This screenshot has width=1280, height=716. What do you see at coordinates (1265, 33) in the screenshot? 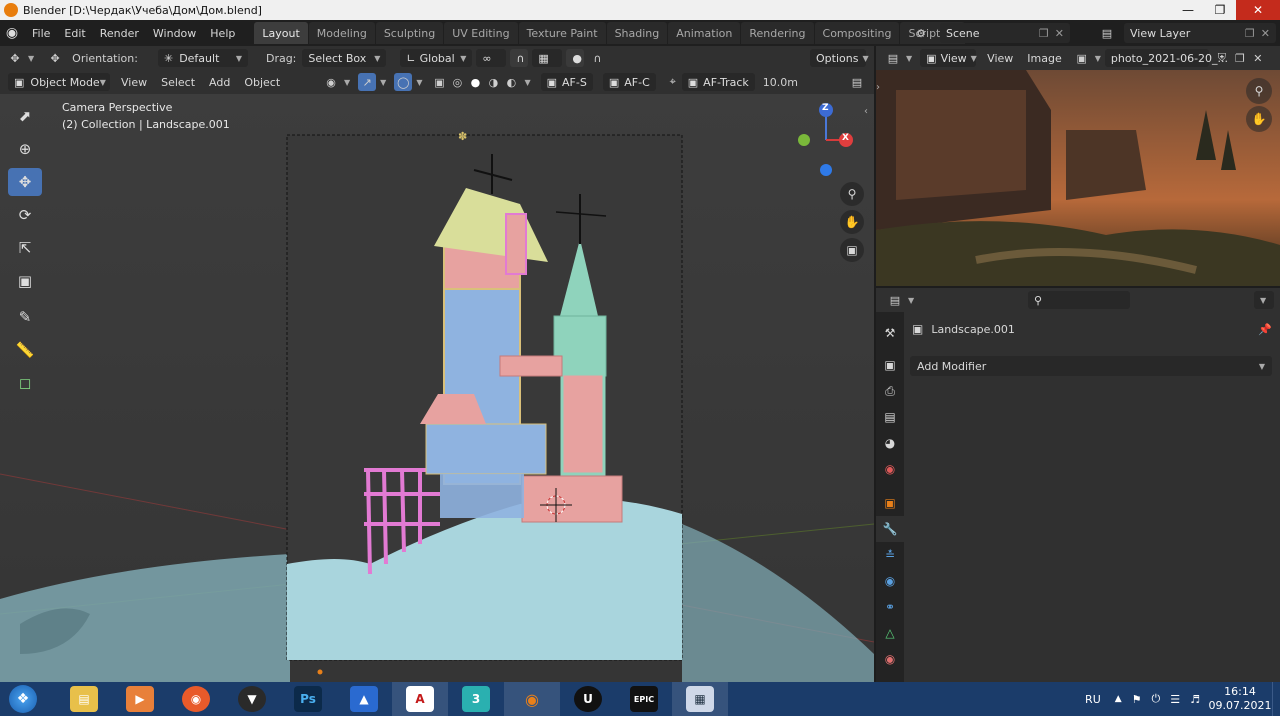
I see `remove-view-layer-icon: ✕` at bounding box center [1265, 33].